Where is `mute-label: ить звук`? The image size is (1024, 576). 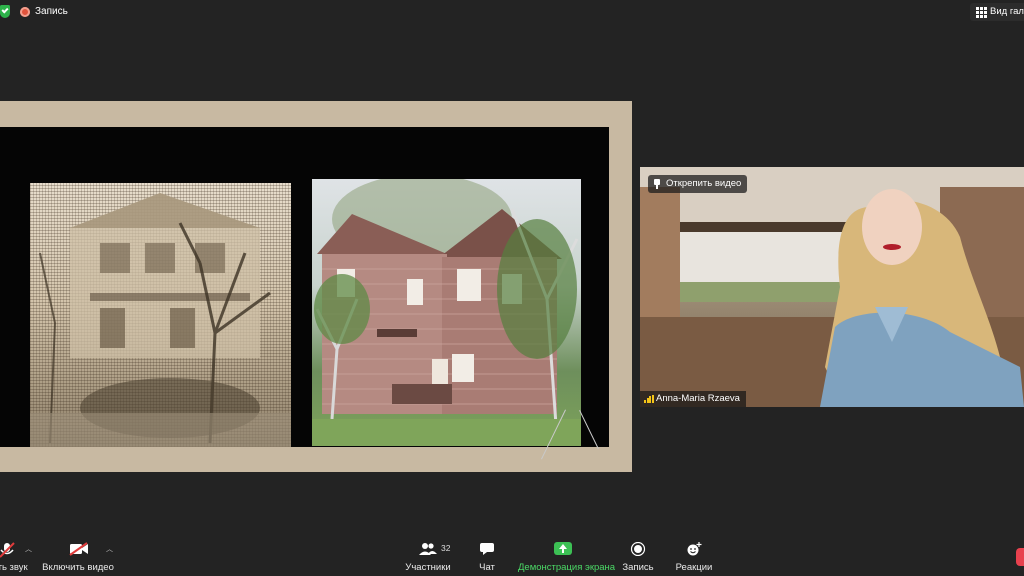
mute-label: ить звук is located at coordinates (14, 567).